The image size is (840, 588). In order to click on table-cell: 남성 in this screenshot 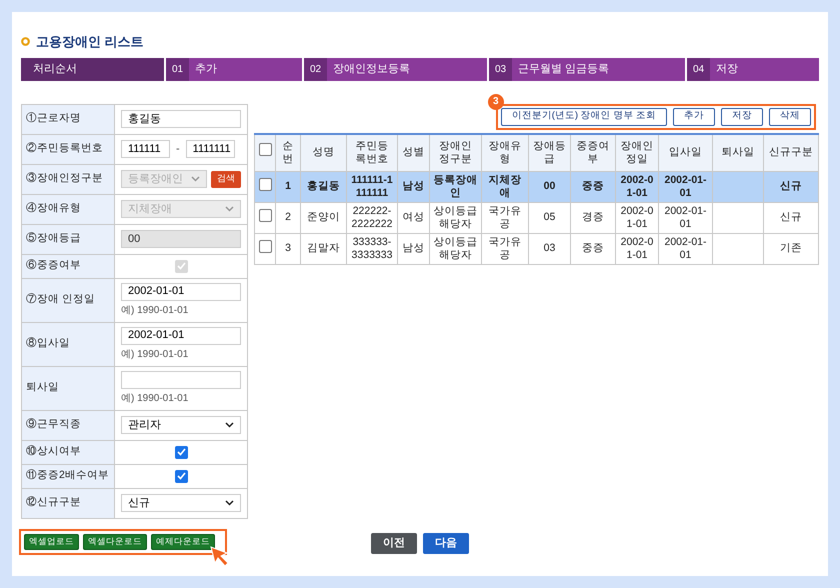, I will do `click(414, 249)`.